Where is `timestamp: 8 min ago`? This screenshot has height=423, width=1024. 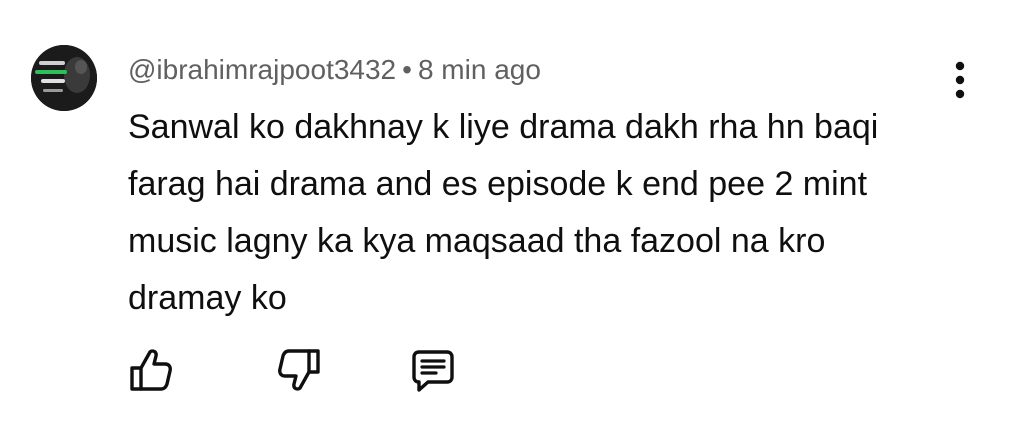
timestamp: 8 min ago is located at coordinates (479, 69).